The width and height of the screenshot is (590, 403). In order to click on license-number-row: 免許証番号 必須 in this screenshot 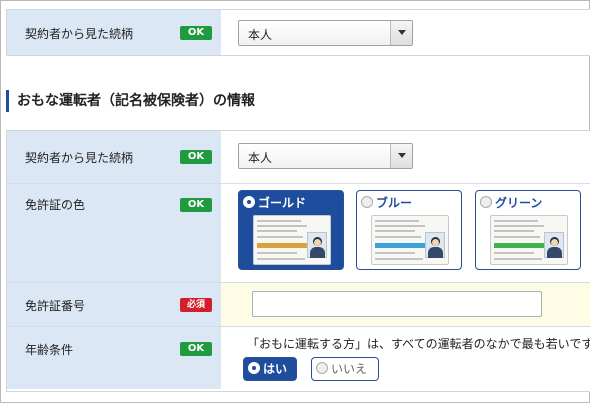, I will do `click(298, 304)`.